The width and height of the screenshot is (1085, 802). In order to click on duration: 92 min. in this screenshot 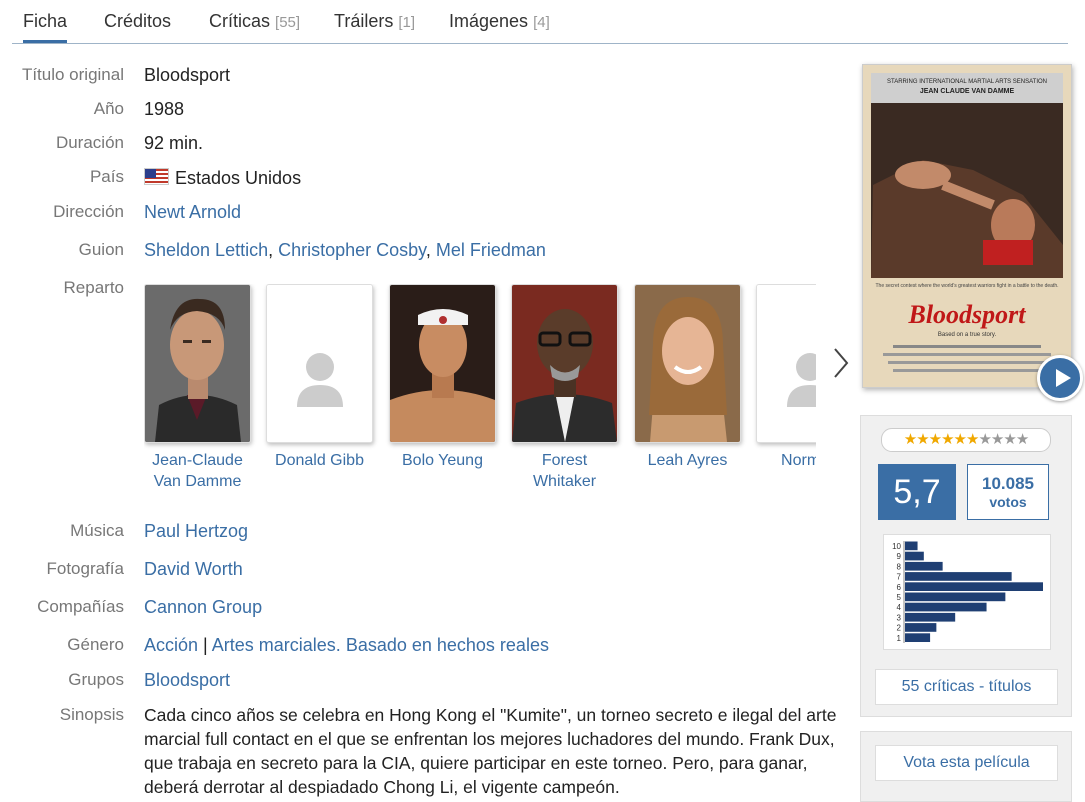, I will do `click(174, 143)`.